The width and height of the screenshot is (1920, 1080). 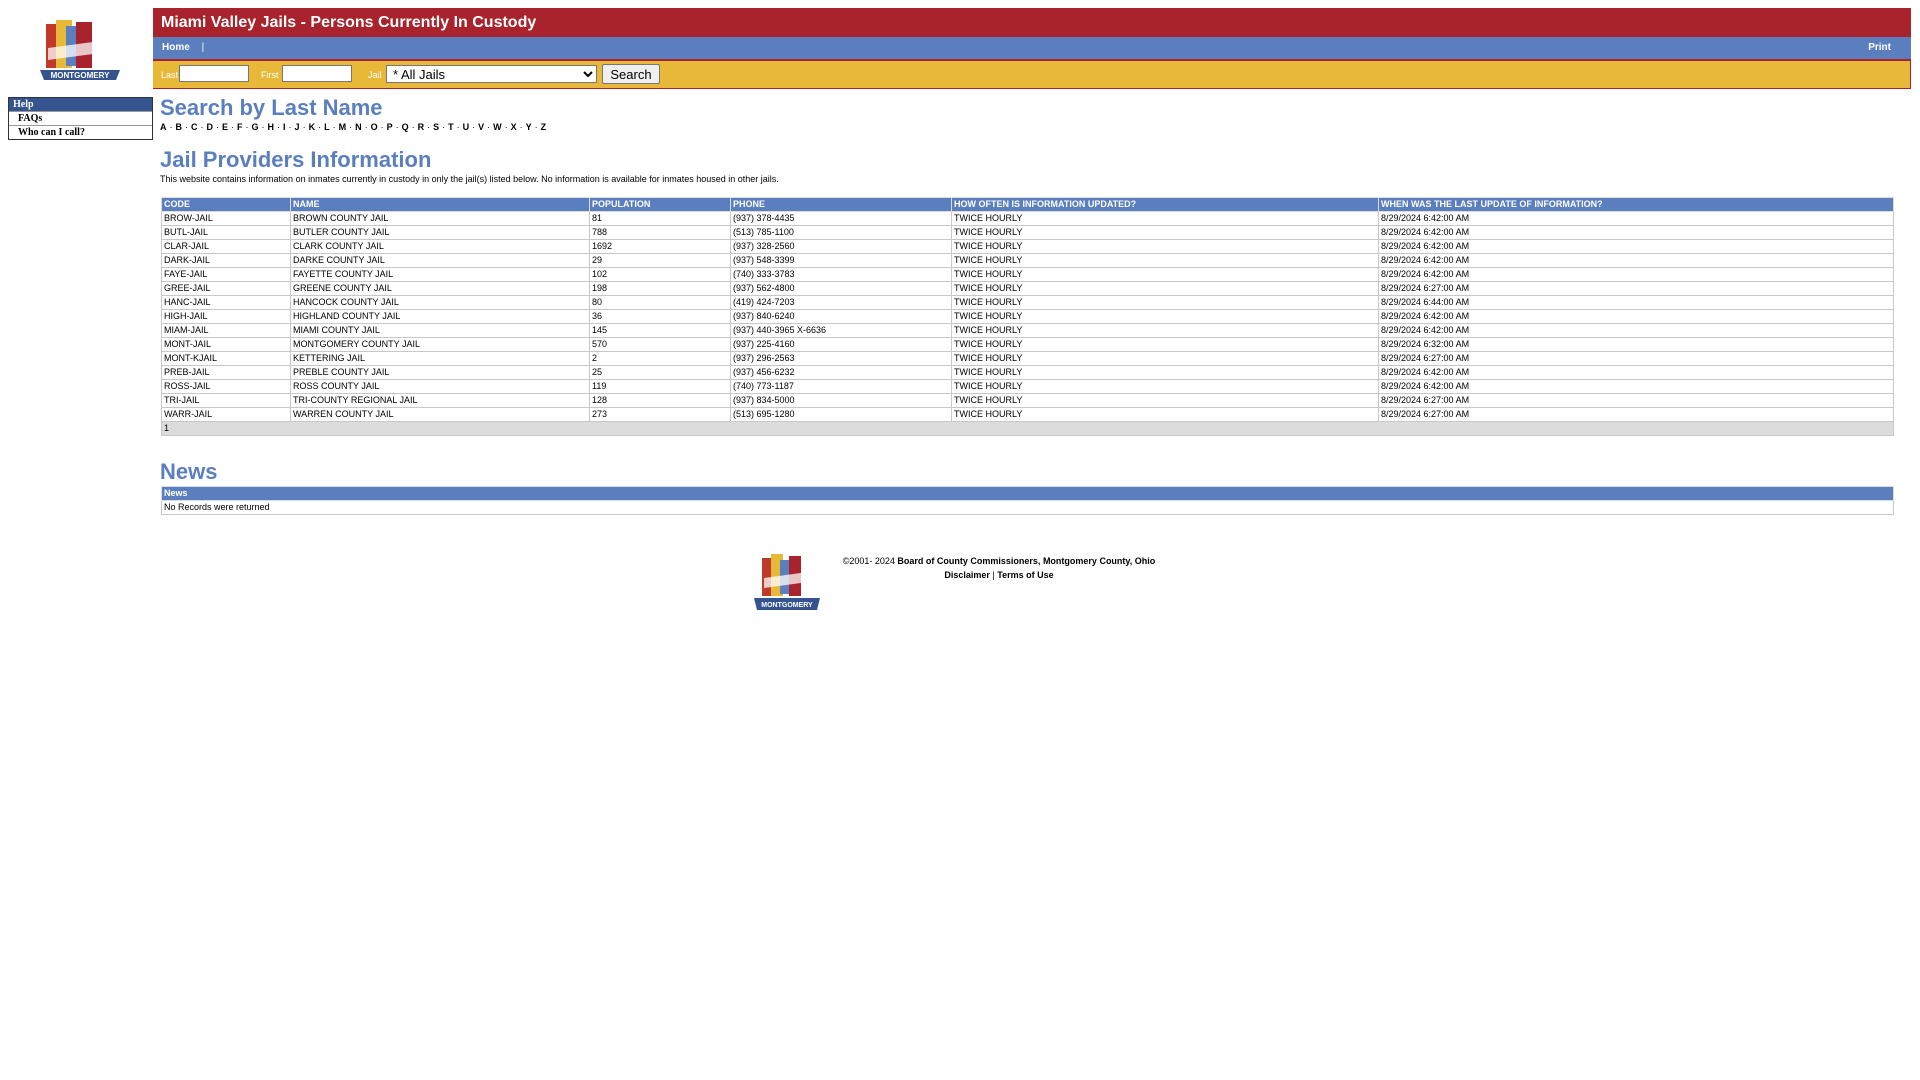 What do you see at coordinates (390, 127) in the screenshot?
I see `letter-link-p: P` at bounding box center [390, 127].